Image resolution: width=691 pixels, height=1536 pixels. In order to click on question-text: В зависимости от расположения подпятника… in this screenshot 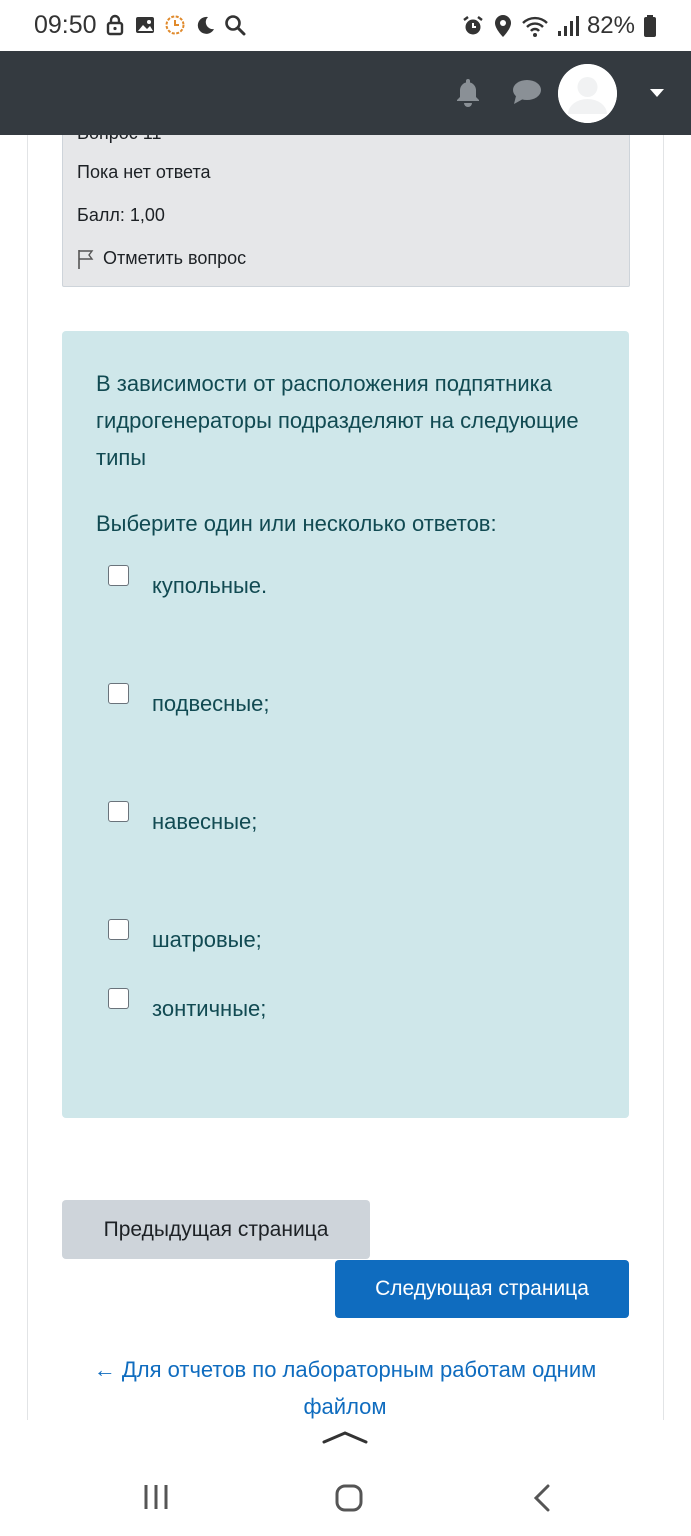, I will do `click(337, 420)`.